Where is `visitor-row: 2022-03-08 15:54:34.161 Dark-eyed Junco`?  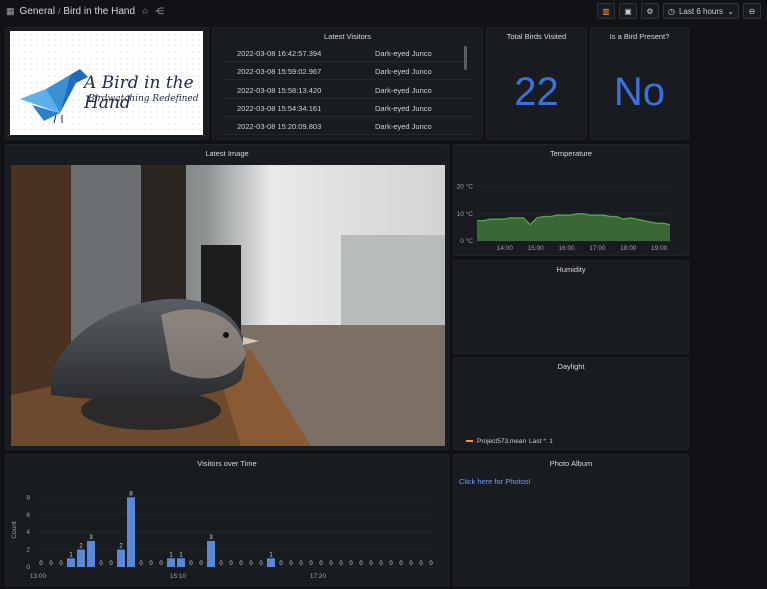
visitor-row: 2022-03-08 15:54:34.161 Dark-eyed Junco is located at coordinates (348, 108).